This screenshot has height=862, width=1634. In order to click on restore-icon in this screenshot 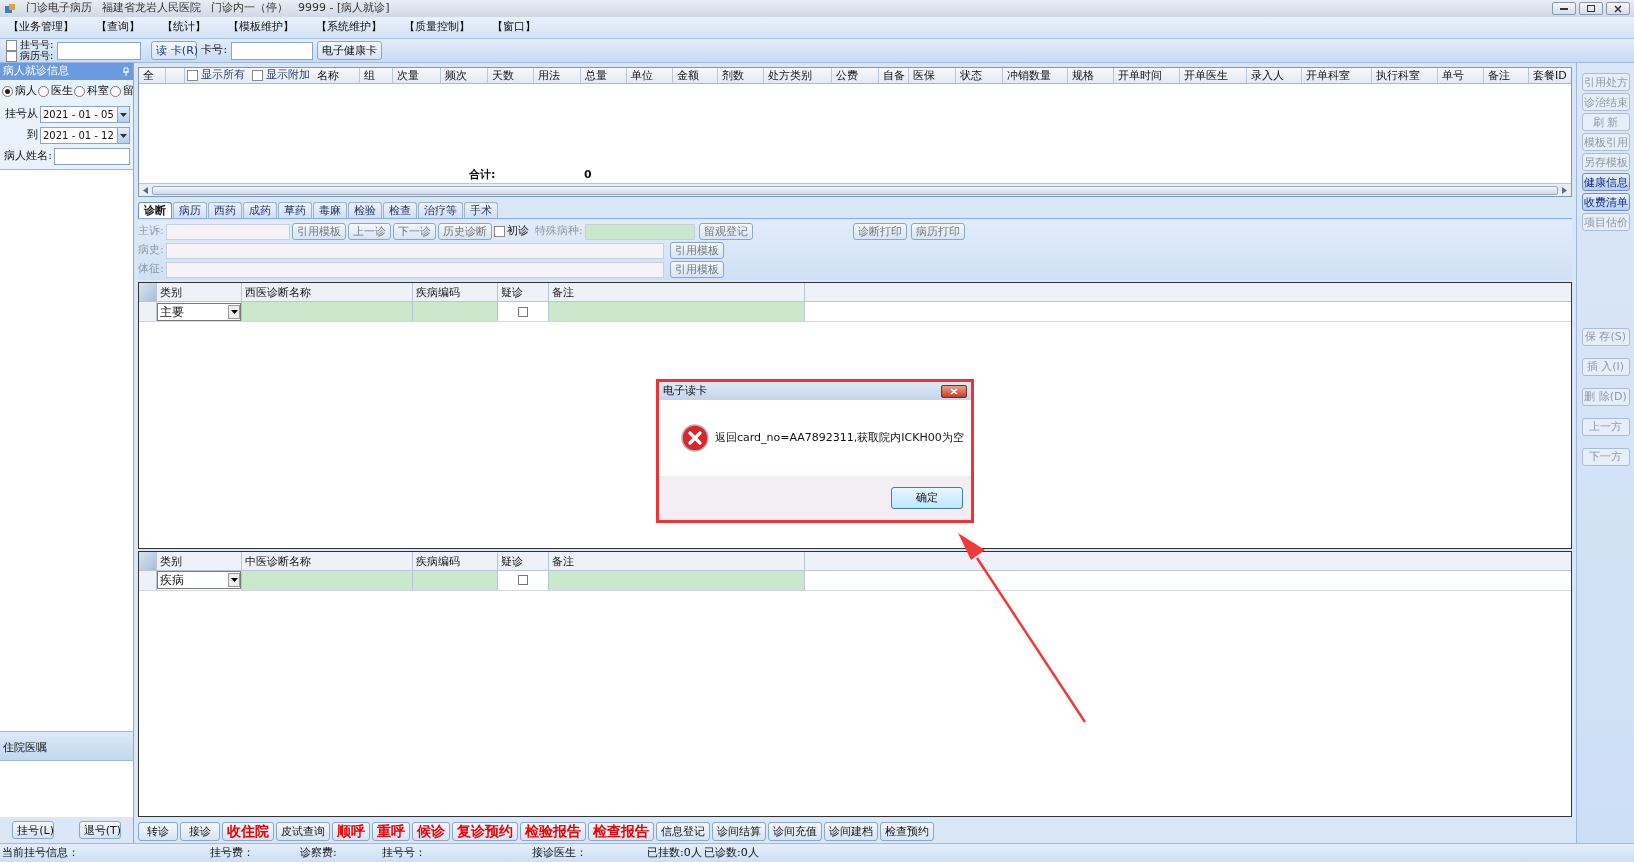, I will do `click(1591, 8)`.